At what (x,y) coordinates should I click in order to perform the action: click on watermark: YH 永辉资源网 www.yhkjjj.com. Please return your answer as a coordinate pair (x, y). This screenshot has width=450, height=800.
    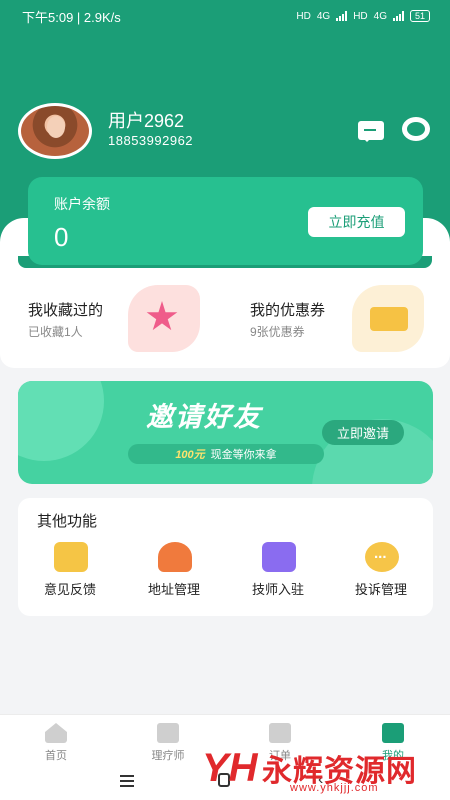
    Looking at the image, I should click on (325, 770).